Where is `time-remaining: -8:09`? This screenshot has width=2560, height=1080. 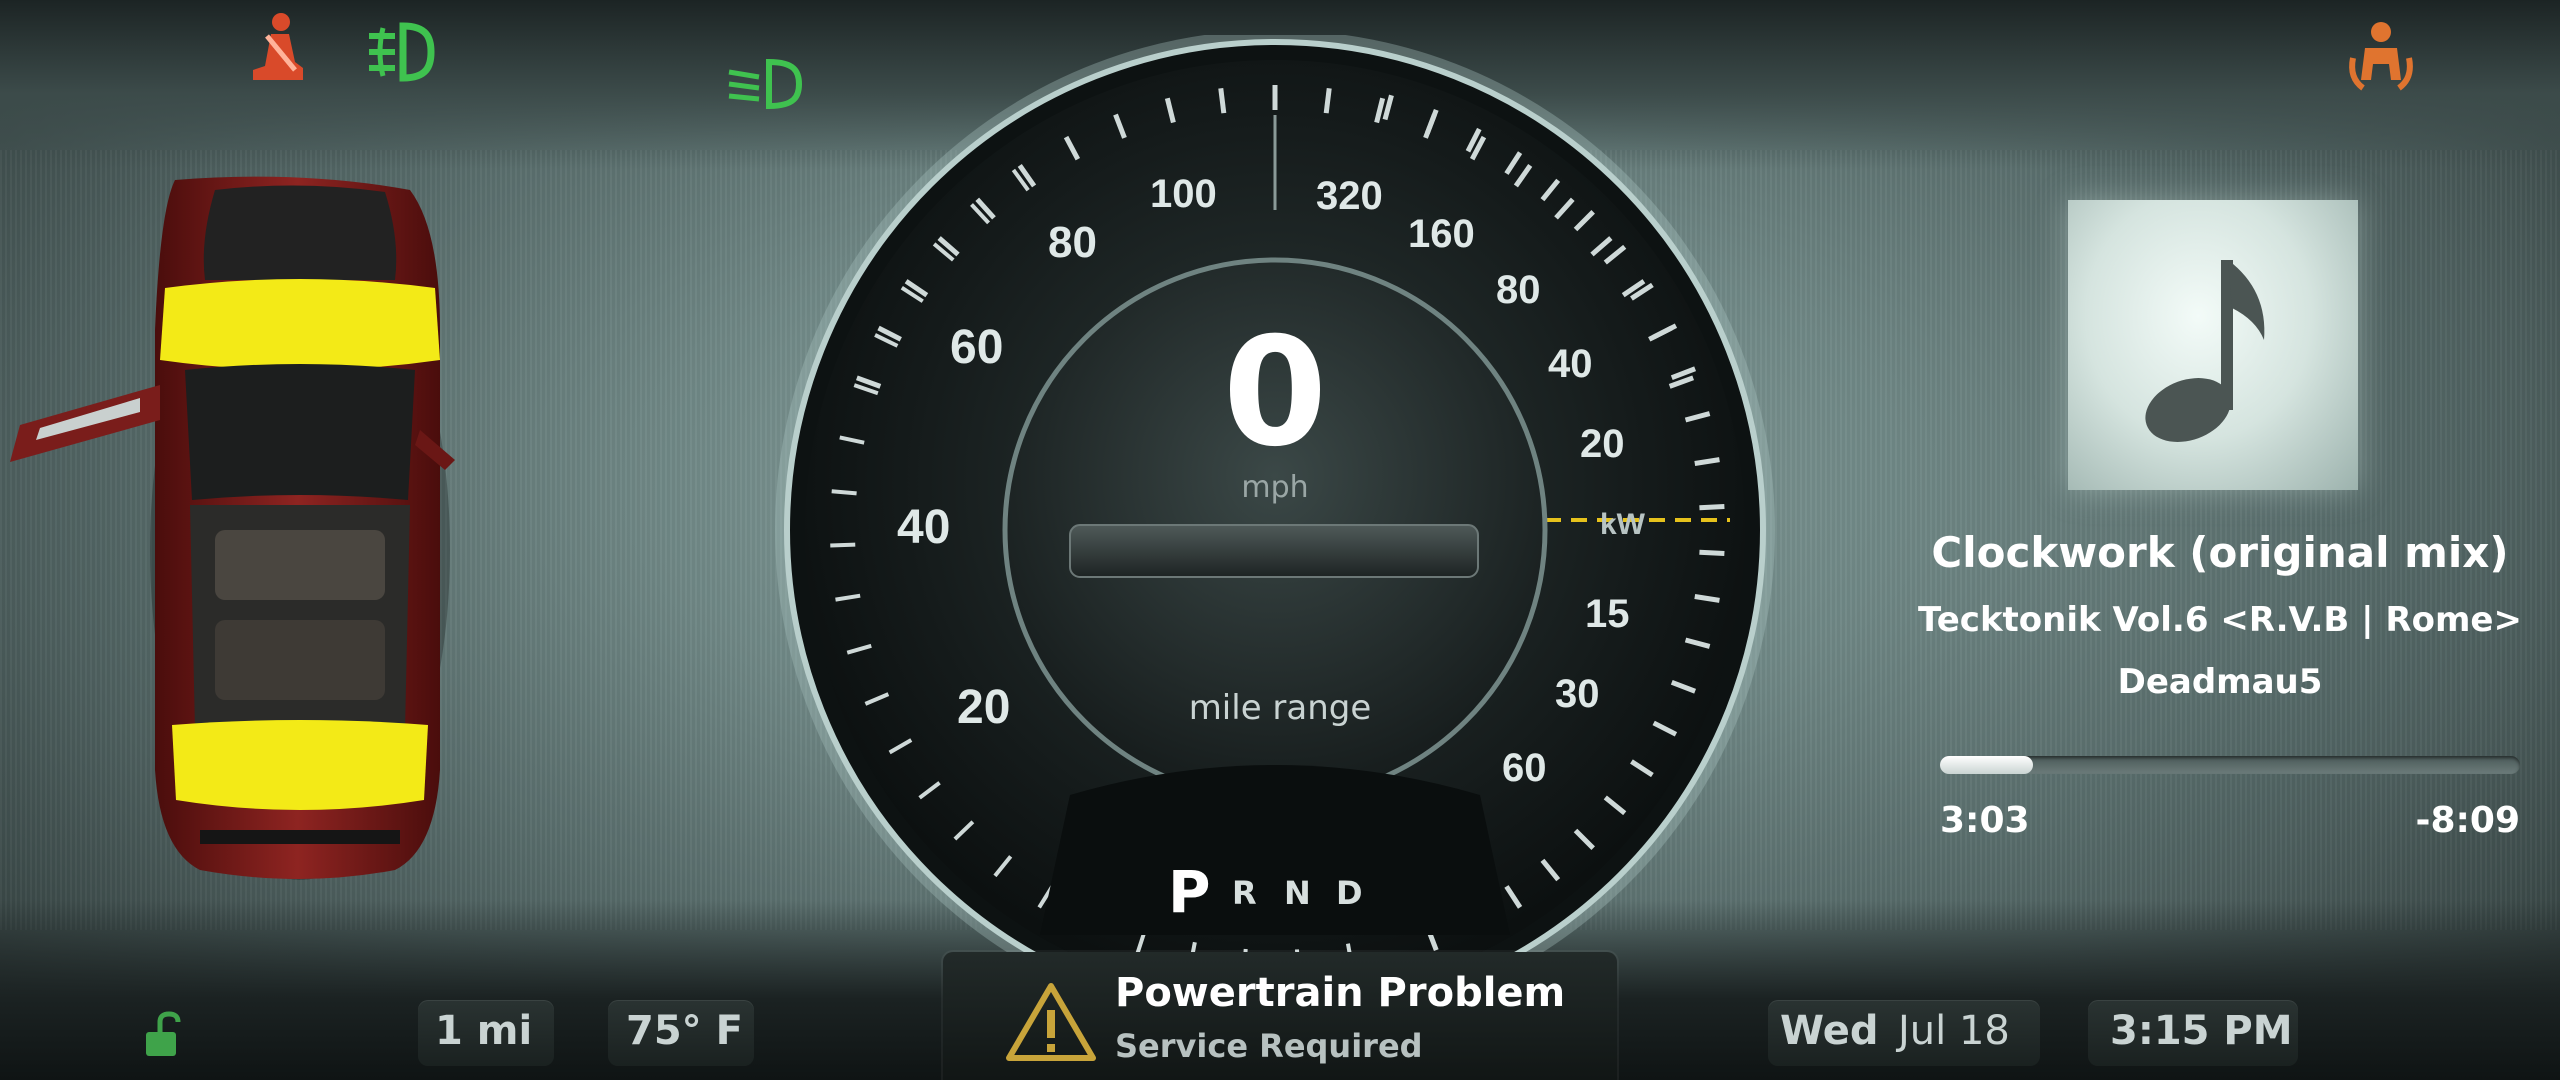
time-remaining: -8:09 is located at coordinates (2467, 820).